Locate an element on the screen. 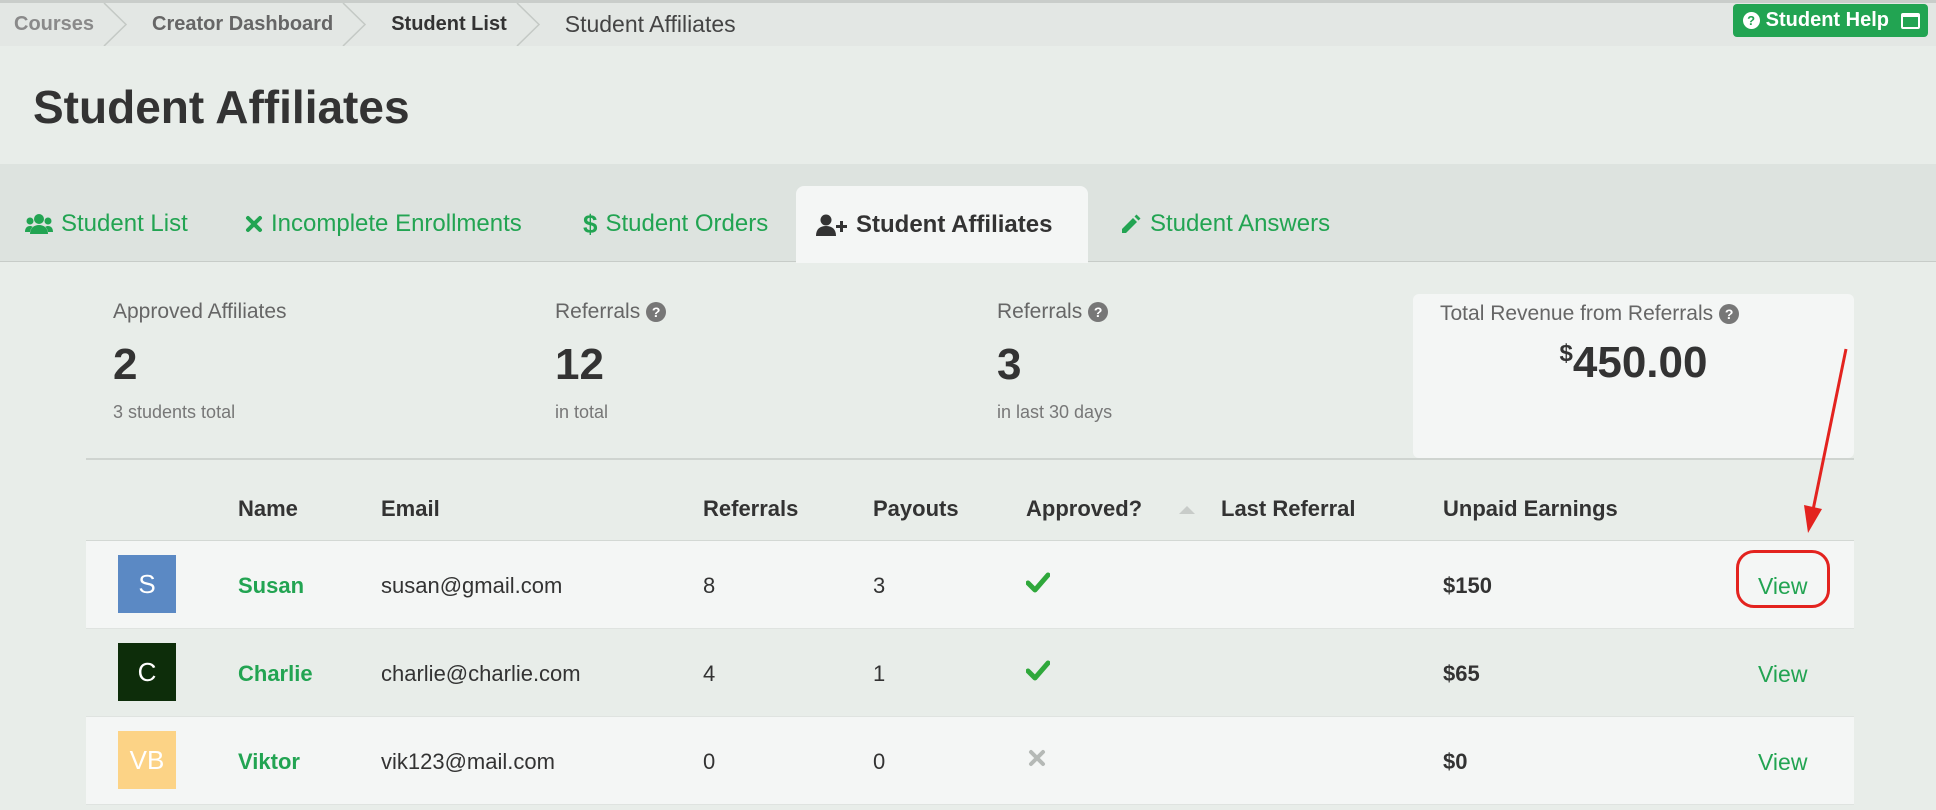 The image size is (1936, 810). affiliate-referrals: 0 is located at coordinates (709, 761).